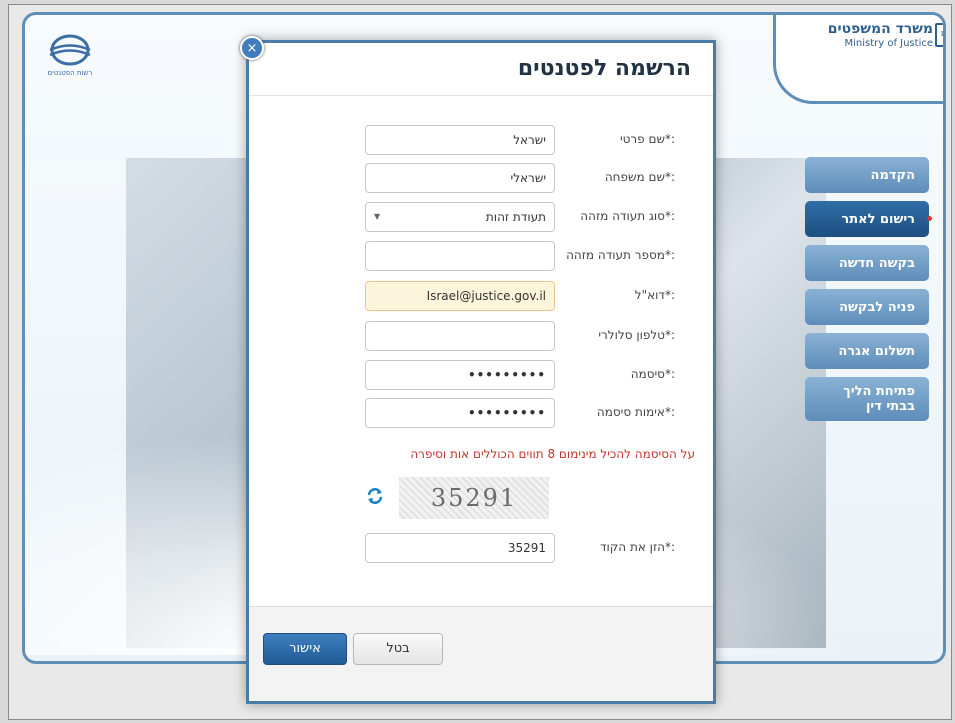 The width and height of the screenshot is (955, 723). I want to click on id-number-input, so click(460, 256).